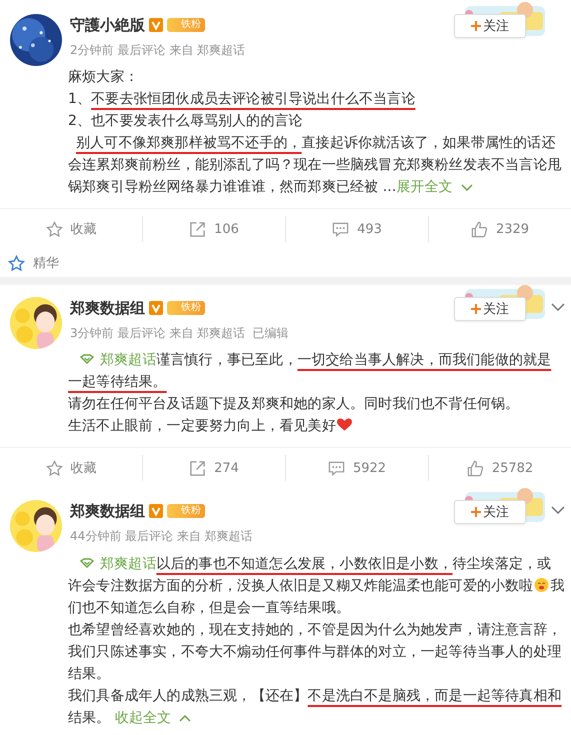  Describe the element at coordinates (434, 187) in the screenshot. I see `expand-link: 展开全文` at that location.